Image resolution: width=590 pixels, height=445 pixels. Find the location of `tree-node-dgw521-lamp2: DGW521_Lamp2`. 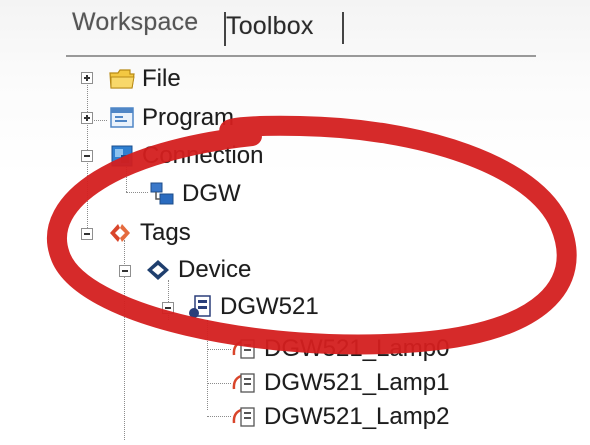

tree-node-dgw521-lamp2: DGW521_Lamp2 is located at coordinates (339, 417).